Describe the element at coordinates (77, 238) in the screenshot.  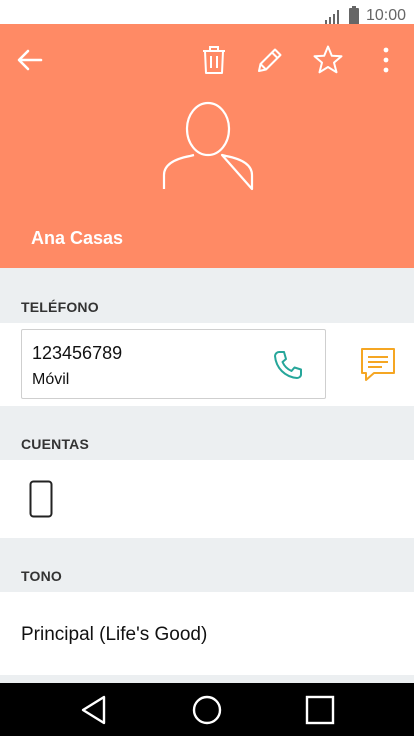
I see `contact-name: Ana Casas` at that location.